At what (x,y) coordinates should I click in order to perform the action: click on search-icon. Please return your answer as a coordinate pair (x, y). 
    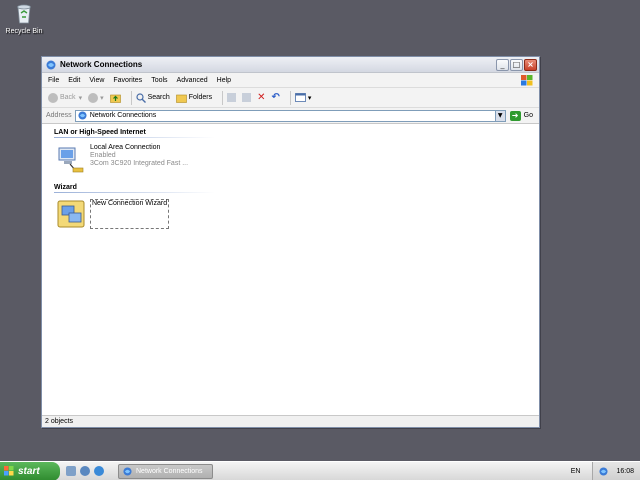
    Looking at the image, I should click on (140, 97).